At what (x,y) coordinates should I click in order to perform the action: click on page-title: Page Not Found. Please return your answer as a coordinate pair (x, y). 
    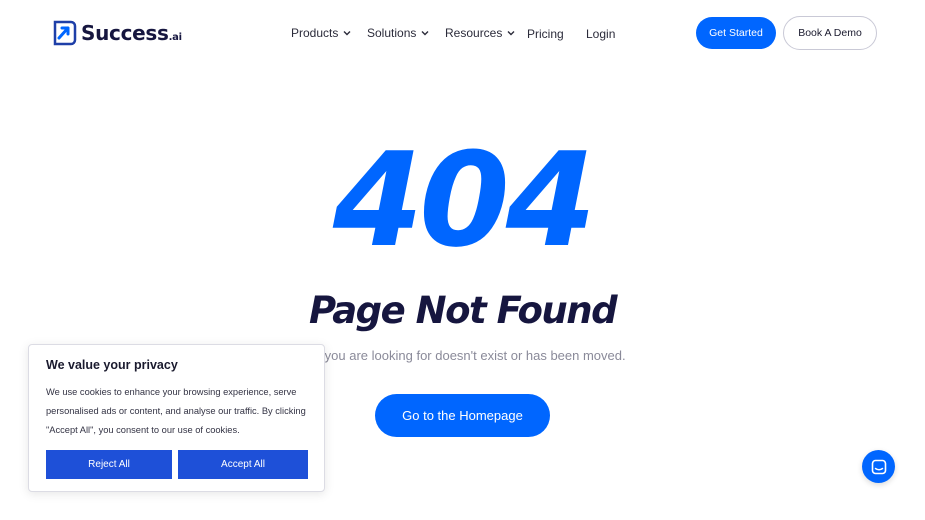
    Looking at the image, I should click on (463, 310).